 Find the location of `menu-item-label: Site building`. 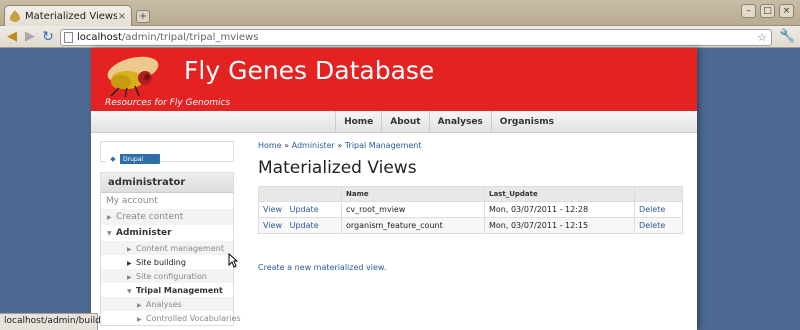

menu-item-label: Site building is located at coordinates (161, 262).